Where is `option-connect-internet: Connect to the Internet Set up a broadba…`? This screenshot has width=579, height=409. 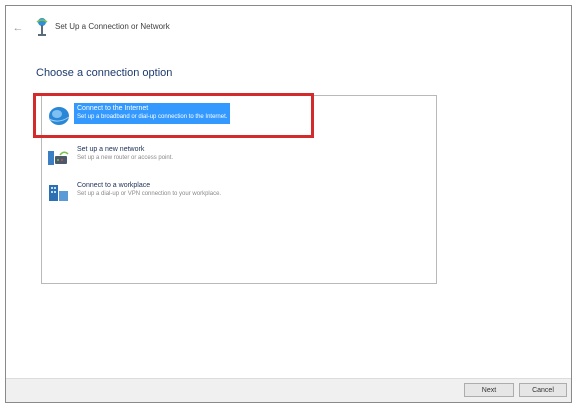 option-connect-internet: Connect to the Internet Set up a broadba… is located at coordinates (238, 117).